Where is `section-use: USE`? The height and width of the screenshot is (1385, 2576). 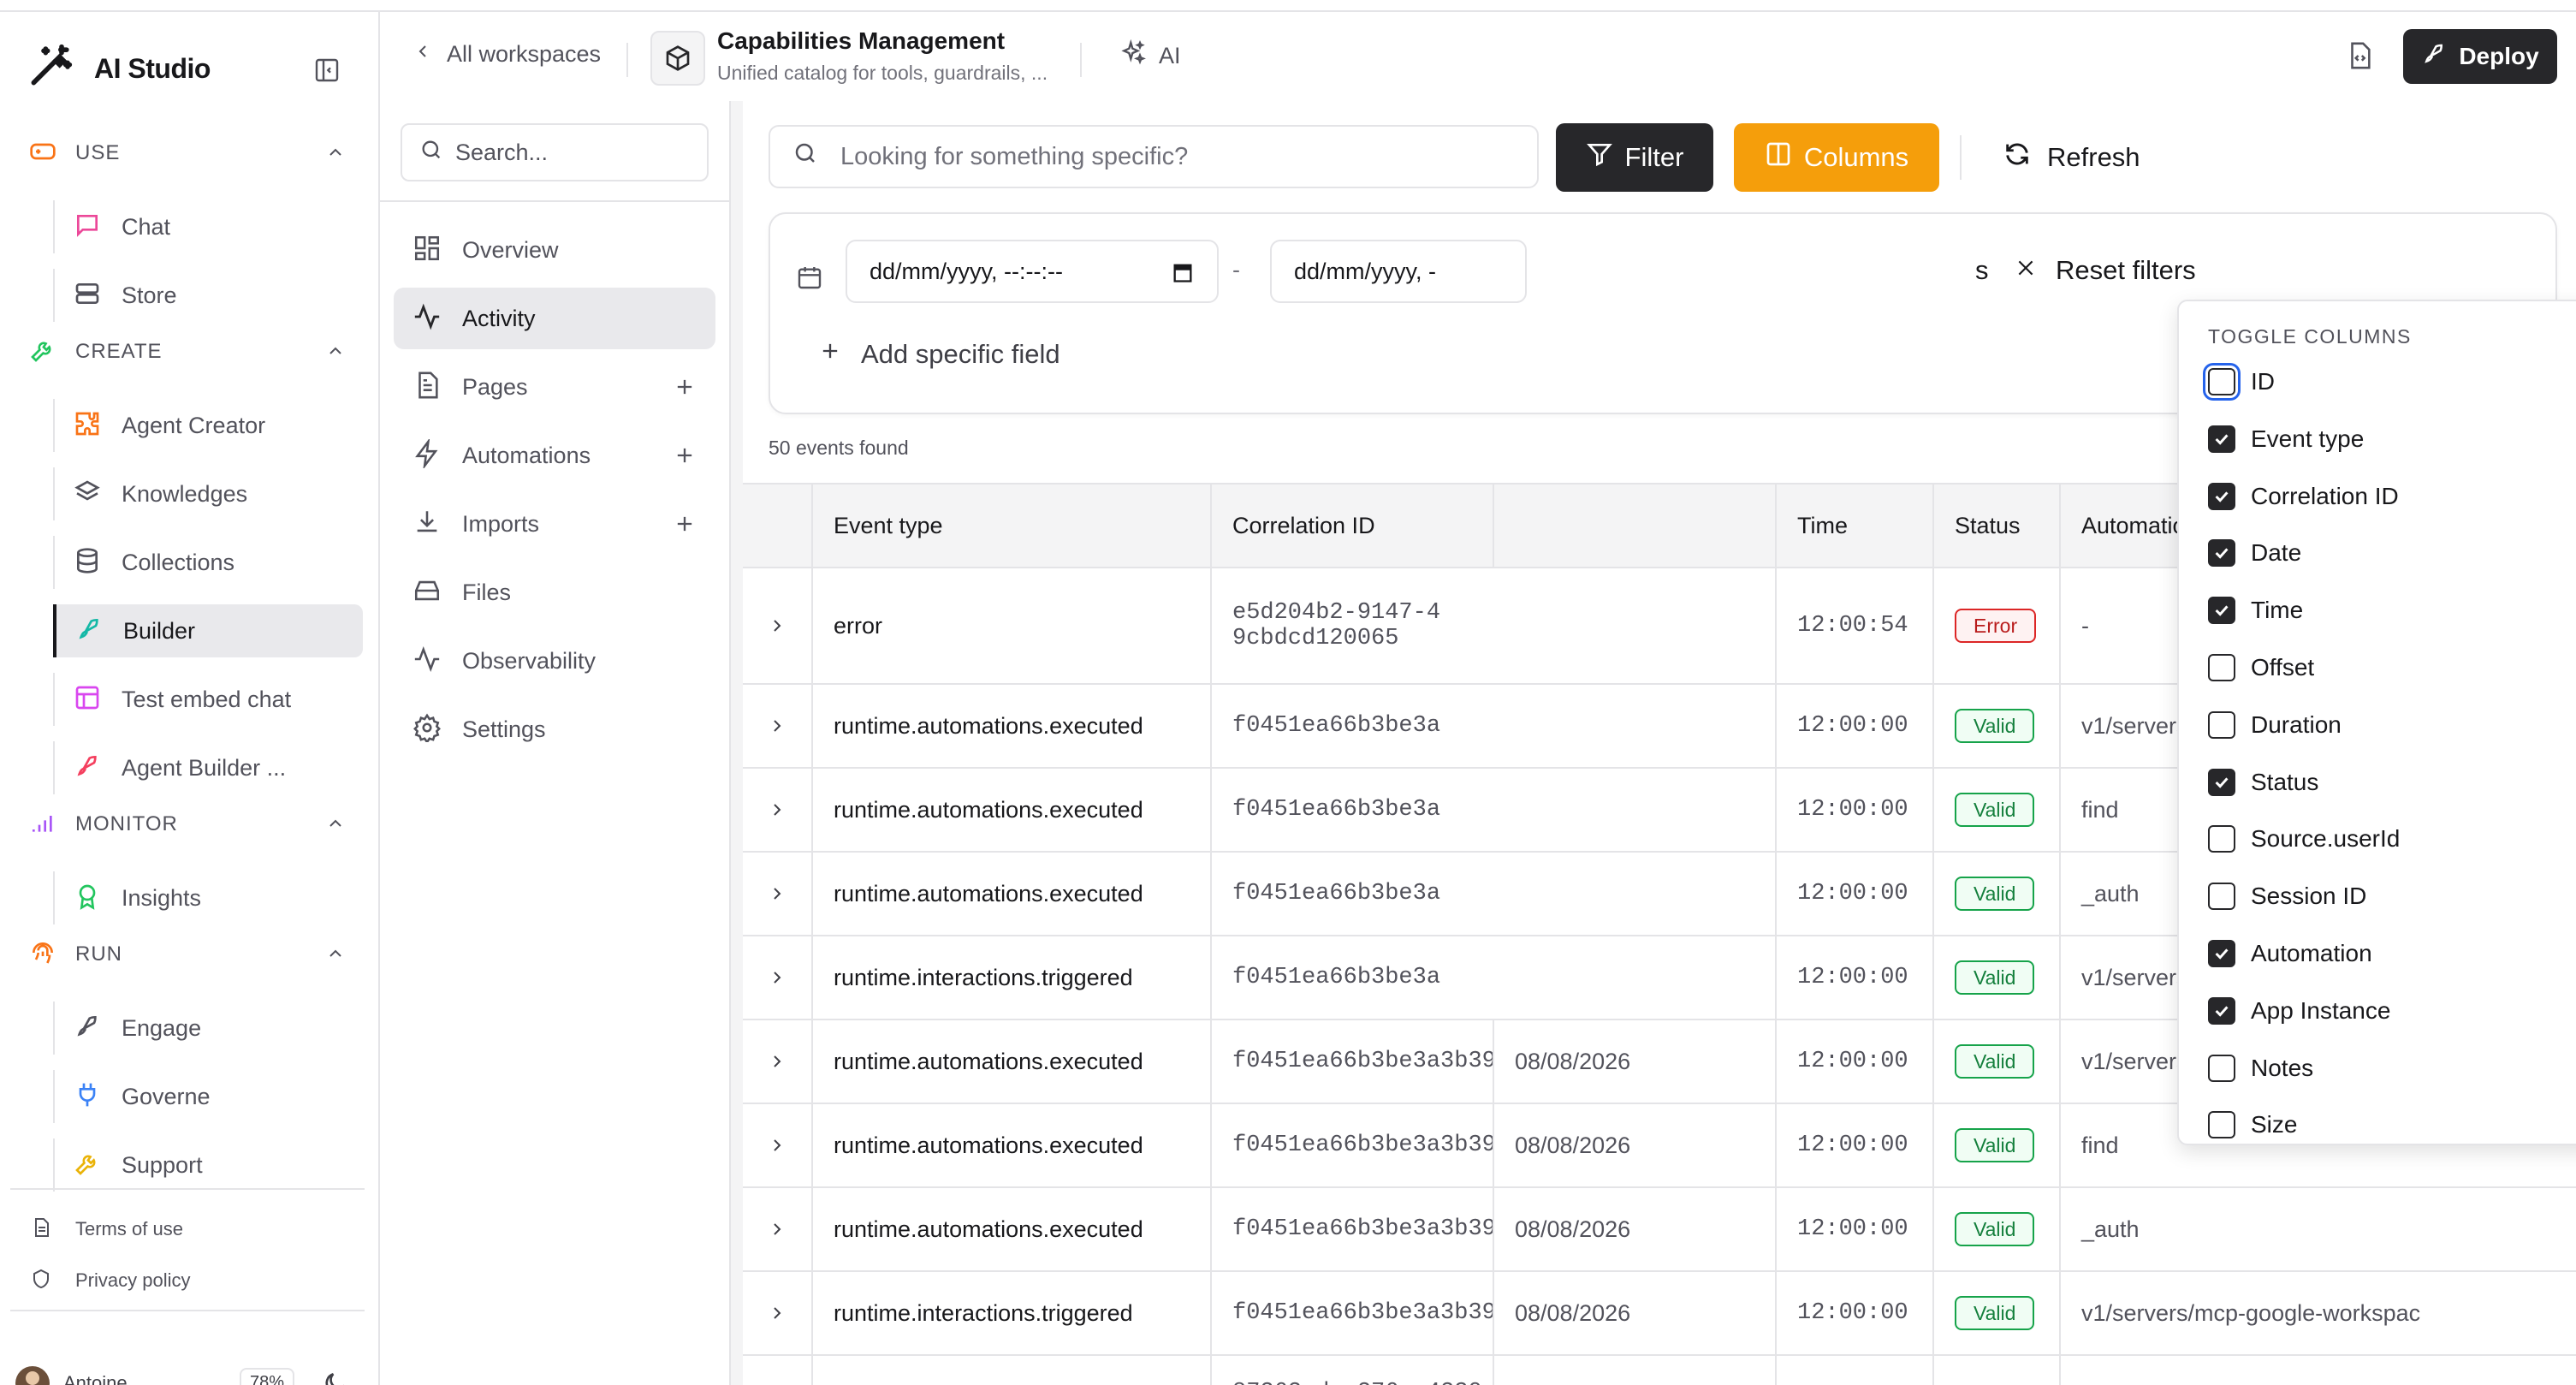 section-use: USE is located at coordinates (191, 153).